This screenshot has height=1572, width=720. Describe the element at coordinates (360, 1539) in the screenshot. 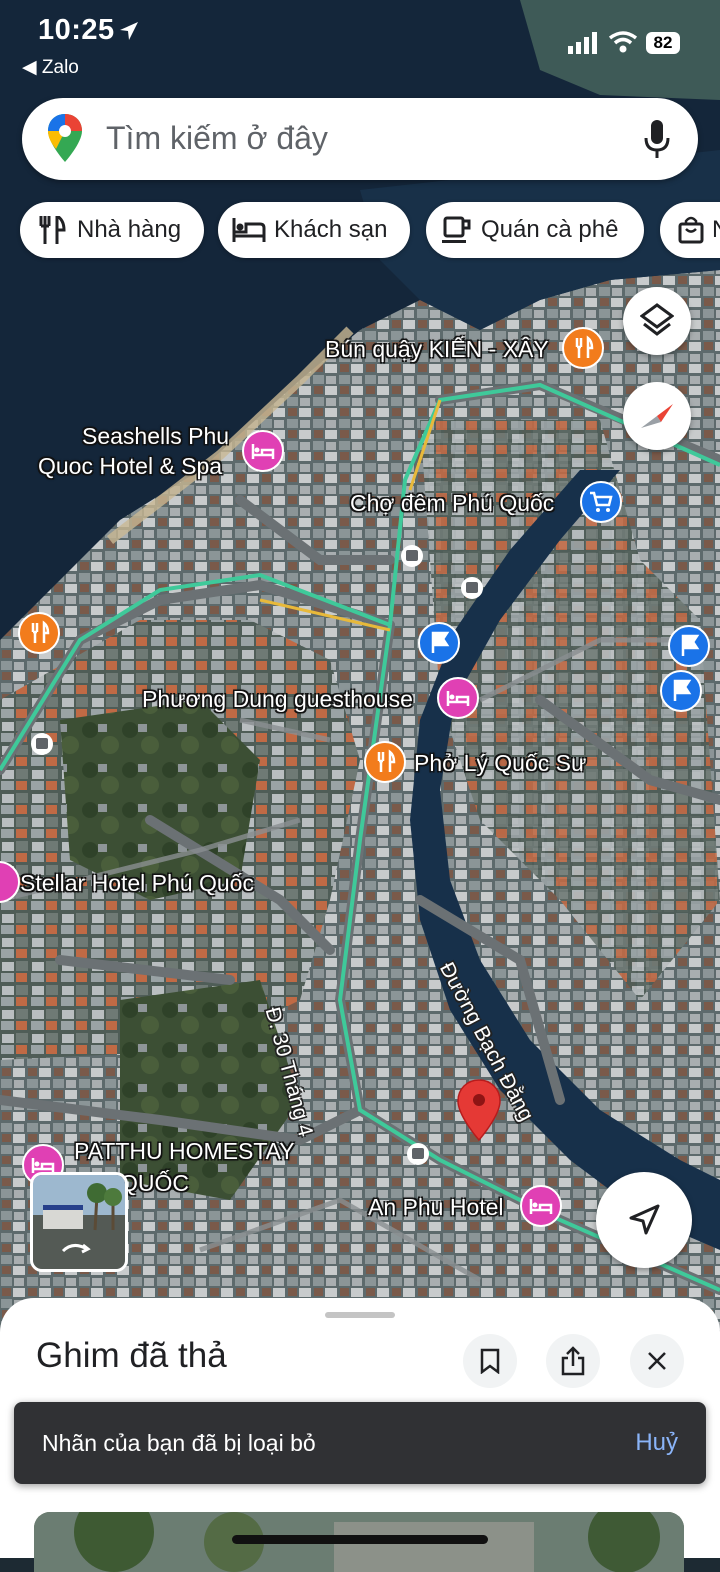

I see `home-indicator` at that location.